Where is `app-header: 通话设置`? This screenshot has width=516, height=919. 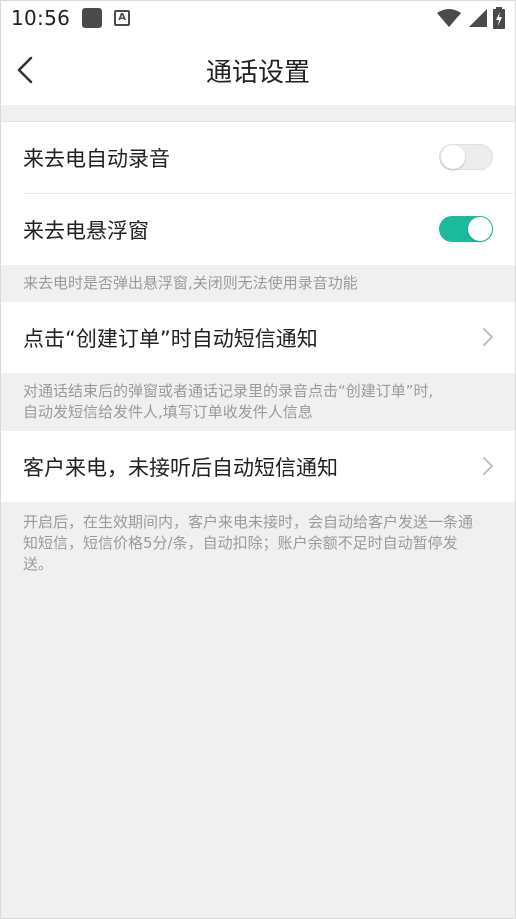
app-header: 通话设置 is located at coordinates (258, 70).